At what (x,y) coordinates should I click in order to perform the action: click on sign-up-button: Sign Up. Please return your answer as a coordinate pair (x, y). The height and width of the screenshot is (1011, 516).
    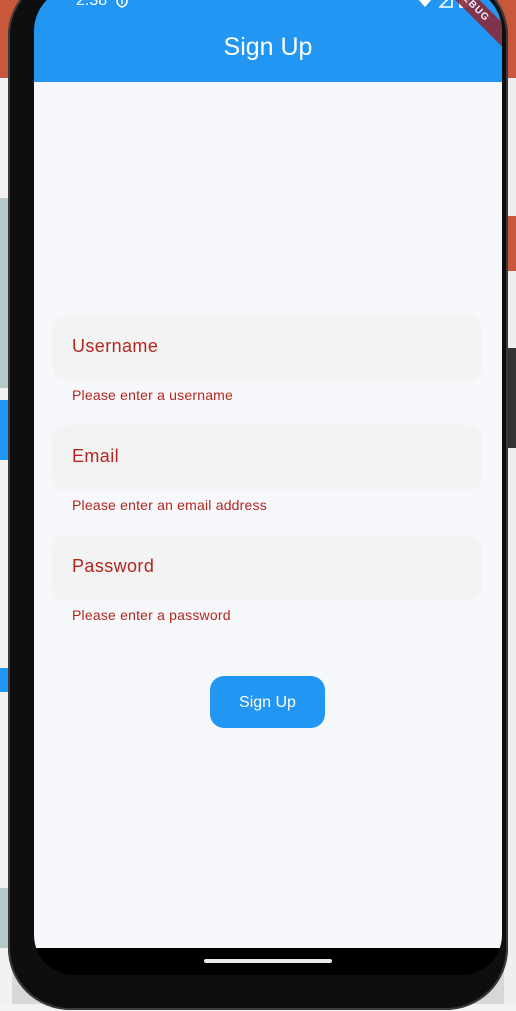
    Looking at the image, I should click on (267, 702).